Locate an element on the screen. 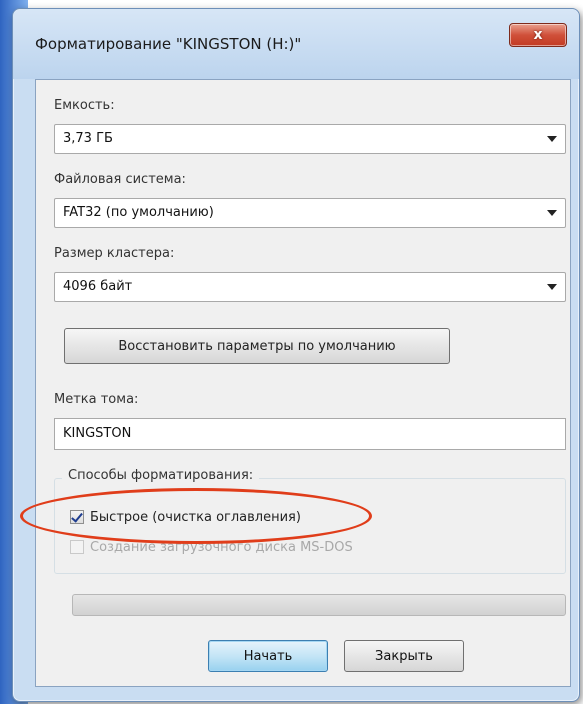  capacity-label: Емкость: is located at coordinates (84, 105).